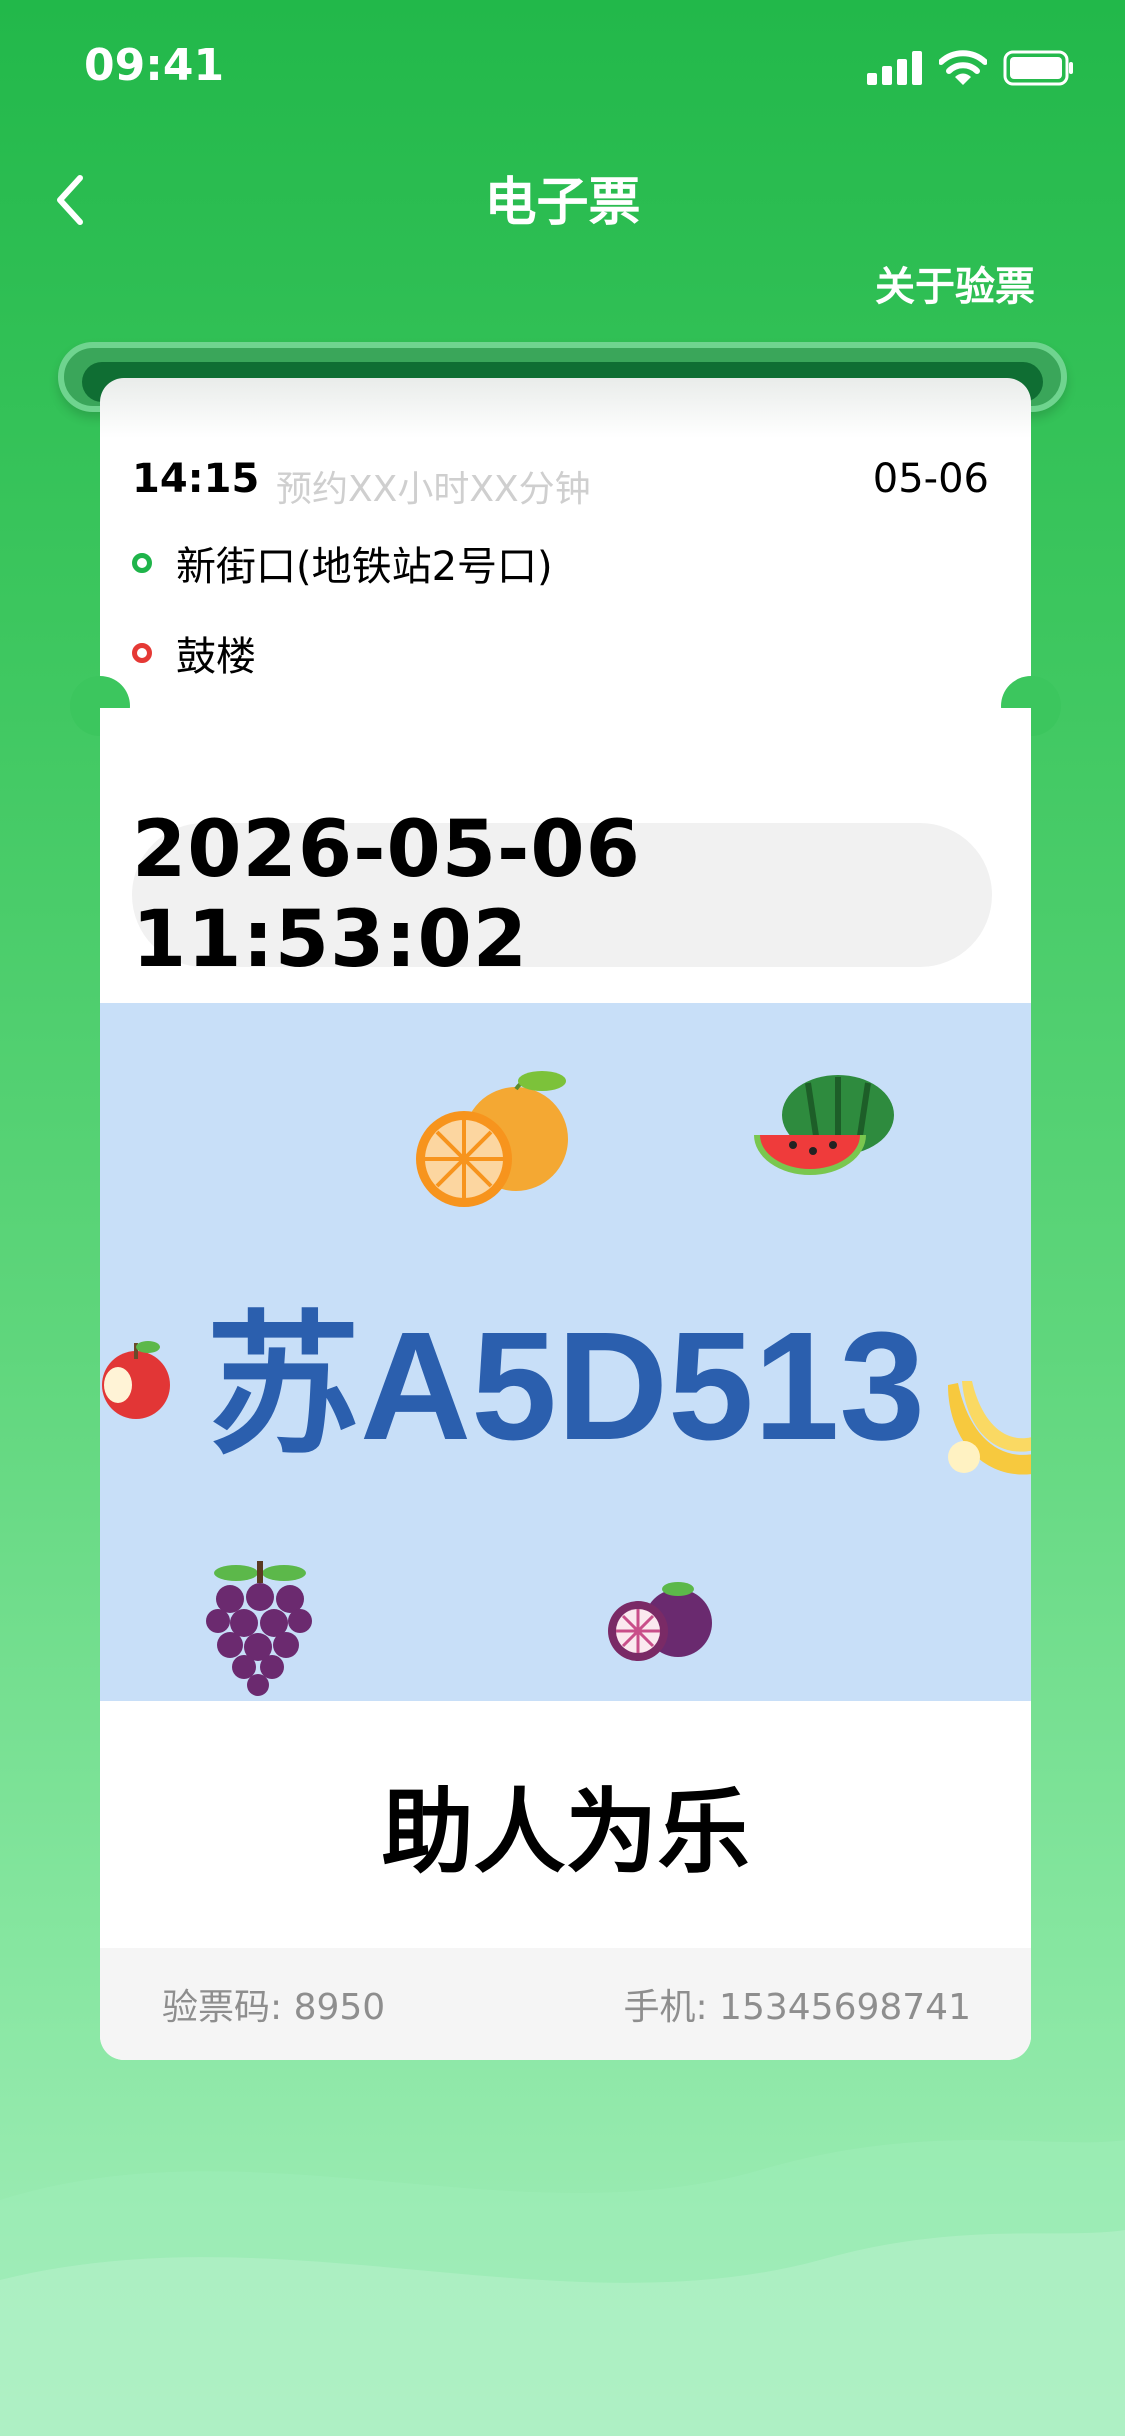 The image size is (1125, 2436). I want to click on ticket-datetime: 2026-05-06 11:53:02, so click(562, 895).